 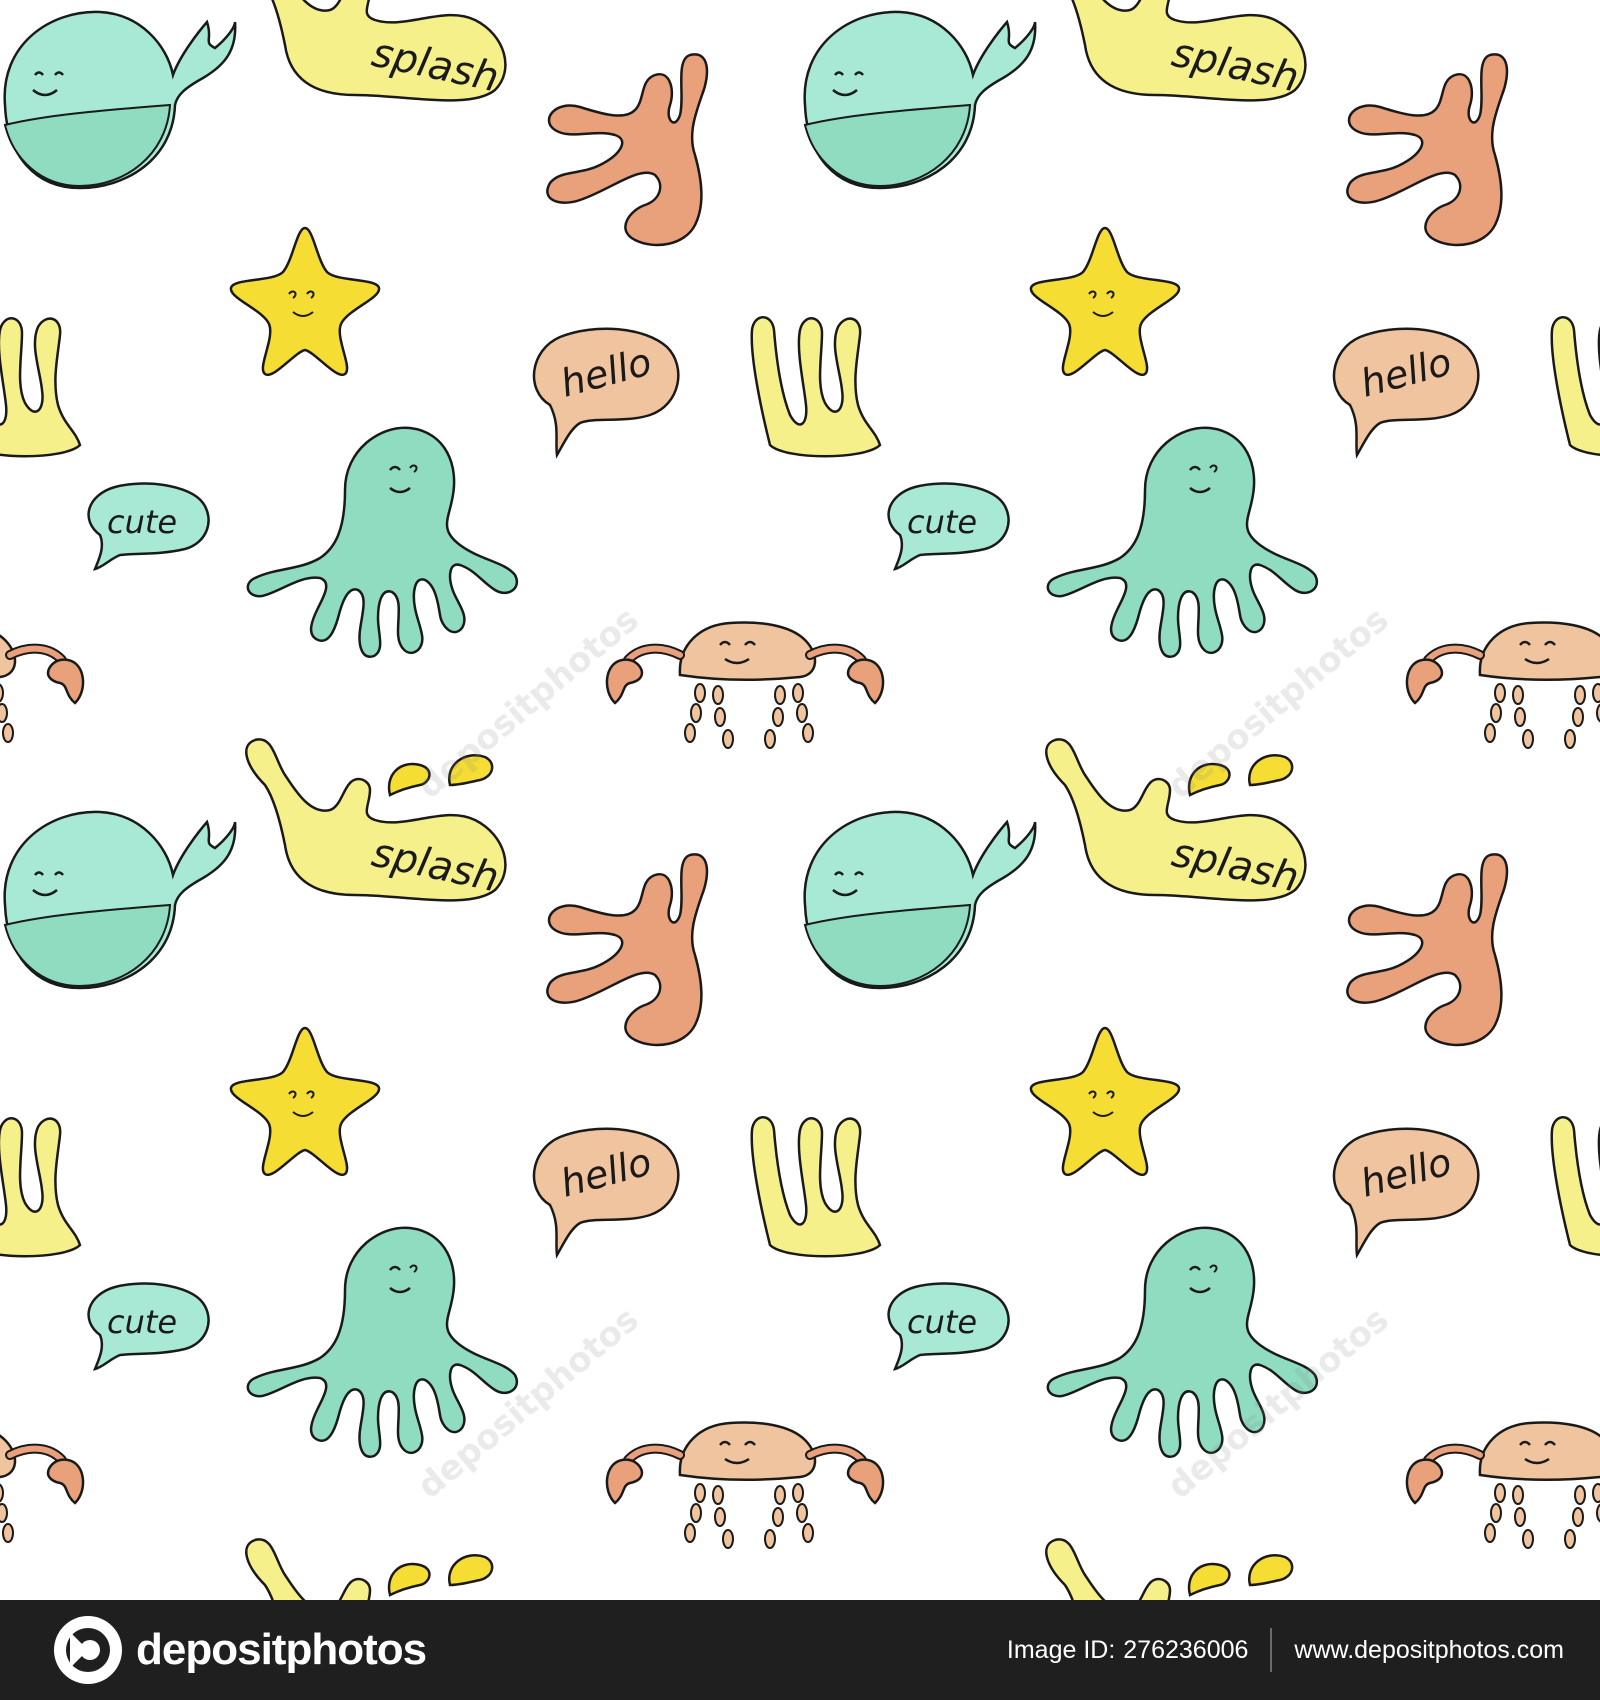 I want to click on brand-logo: depositphotos, so click(x=238, y=1650).